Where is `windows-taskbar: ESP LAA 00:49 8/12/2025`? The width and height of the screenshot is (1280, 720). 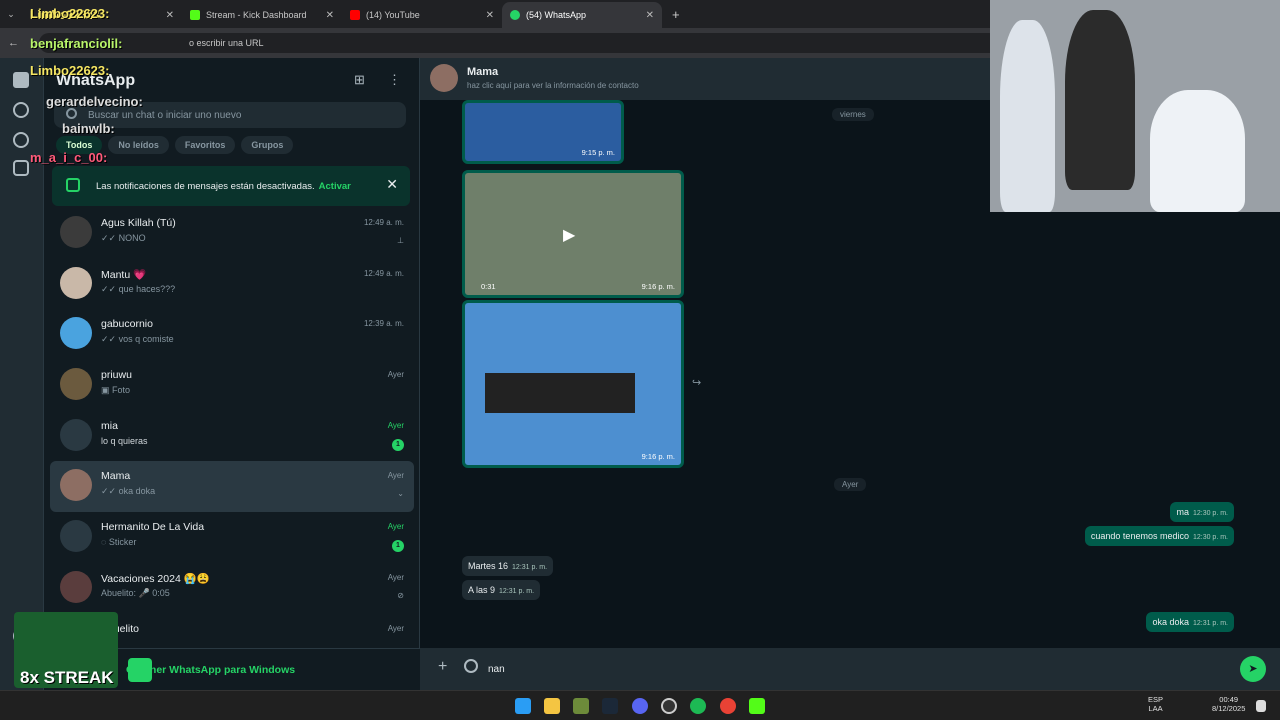
windows-taskbar: ESP LAA 00:49 8/12/2025 is located at coordinates (640, 705).